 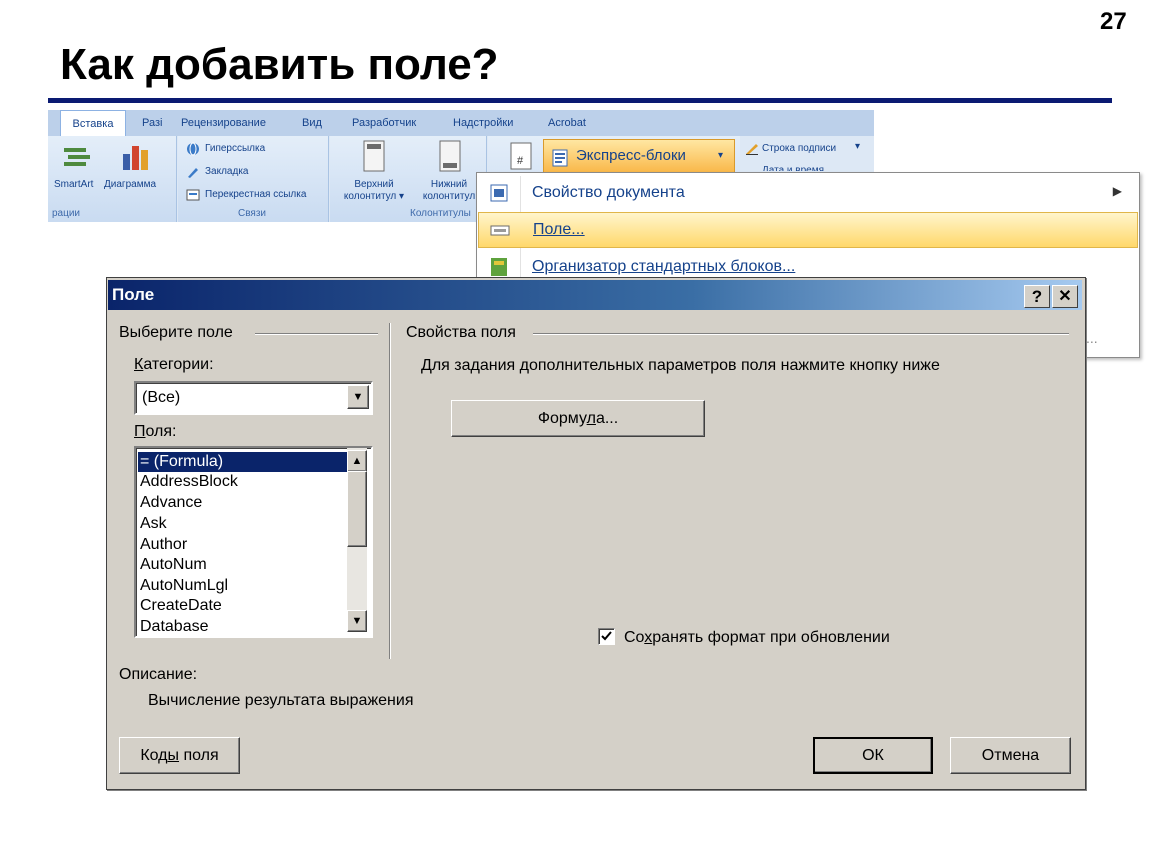 I want to click on group-label-links: Связи, so click(x=252, y=213).